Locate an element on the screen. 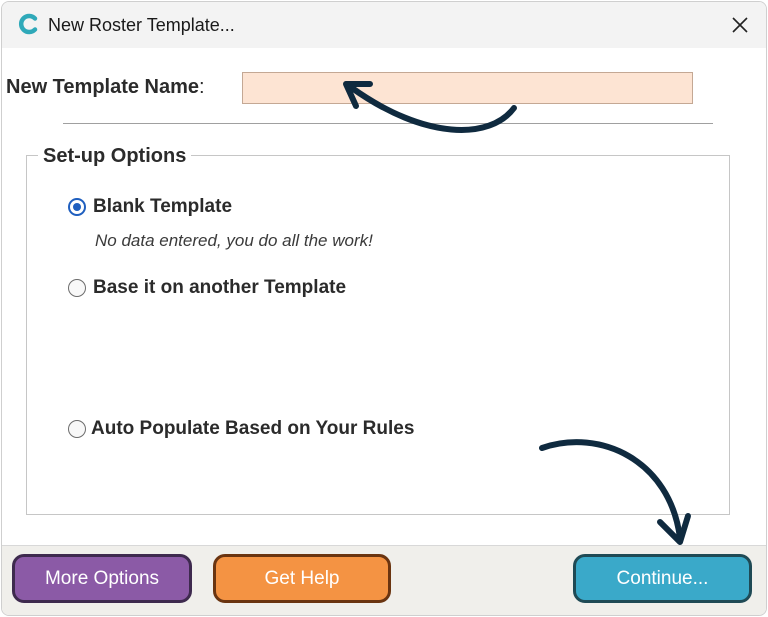  setup-options-legend: Set-up Options is located at coordinates (115, 156).